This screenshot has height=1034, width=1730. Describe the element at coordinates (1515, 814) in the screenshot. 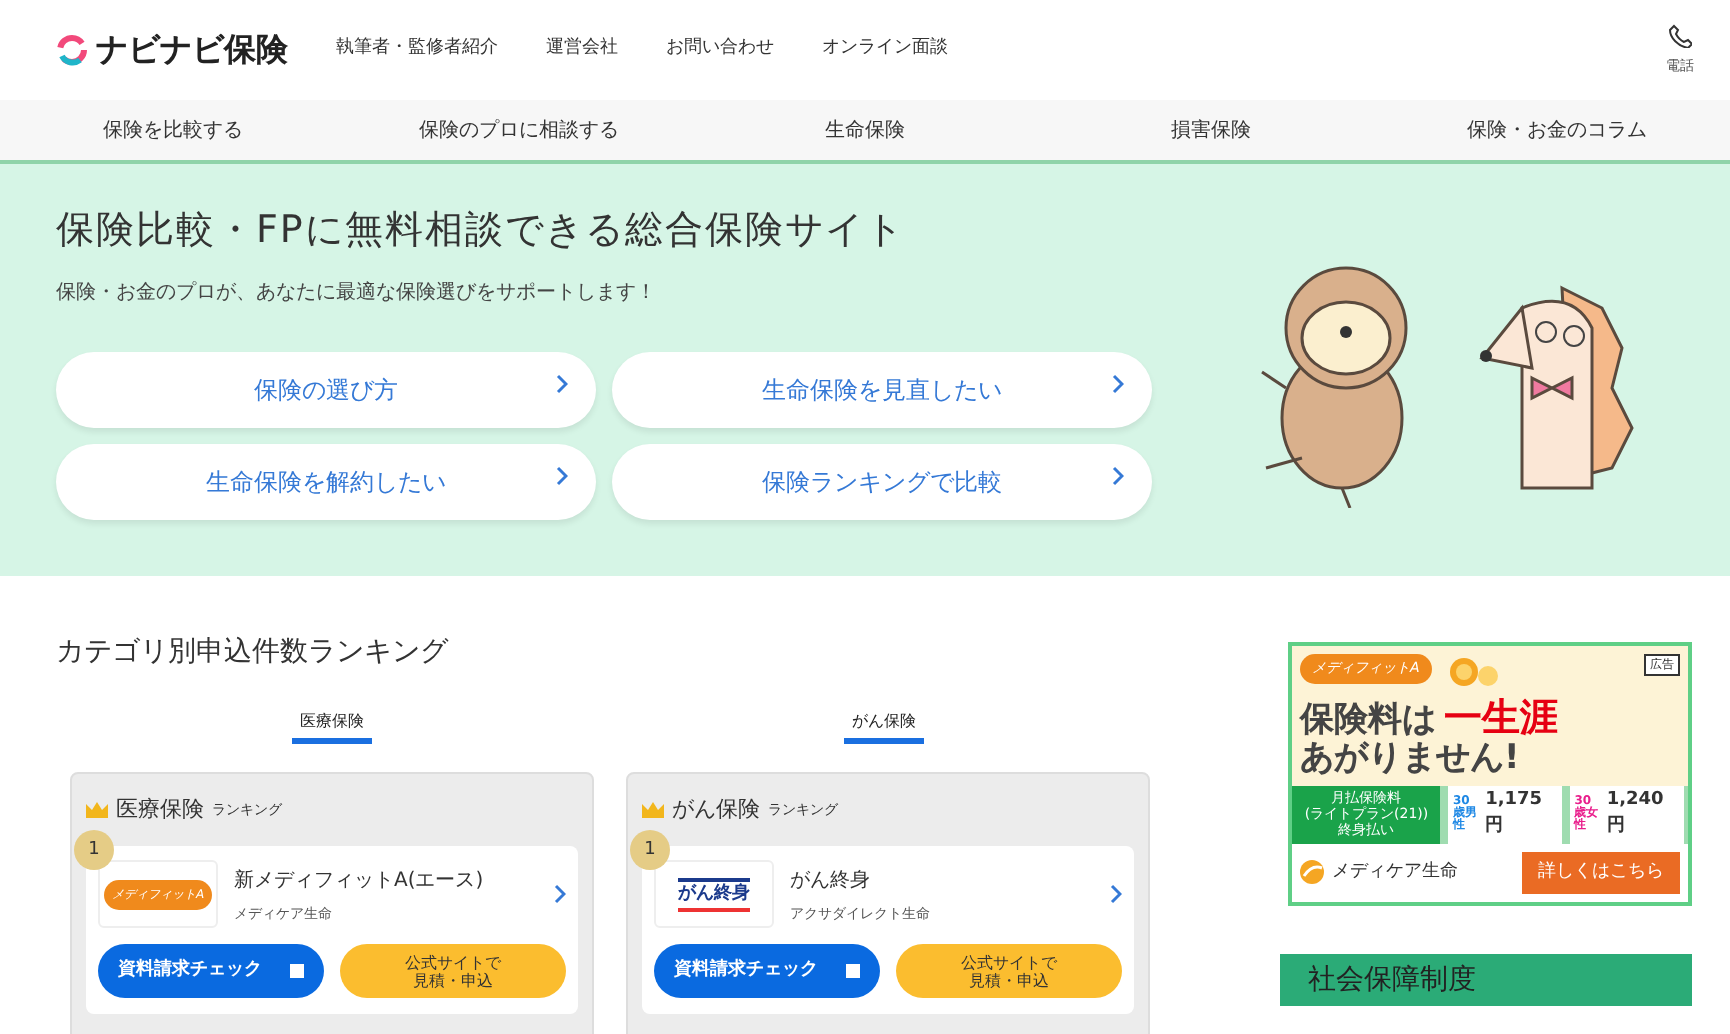

I see `price-value: 1,175円` at that location.